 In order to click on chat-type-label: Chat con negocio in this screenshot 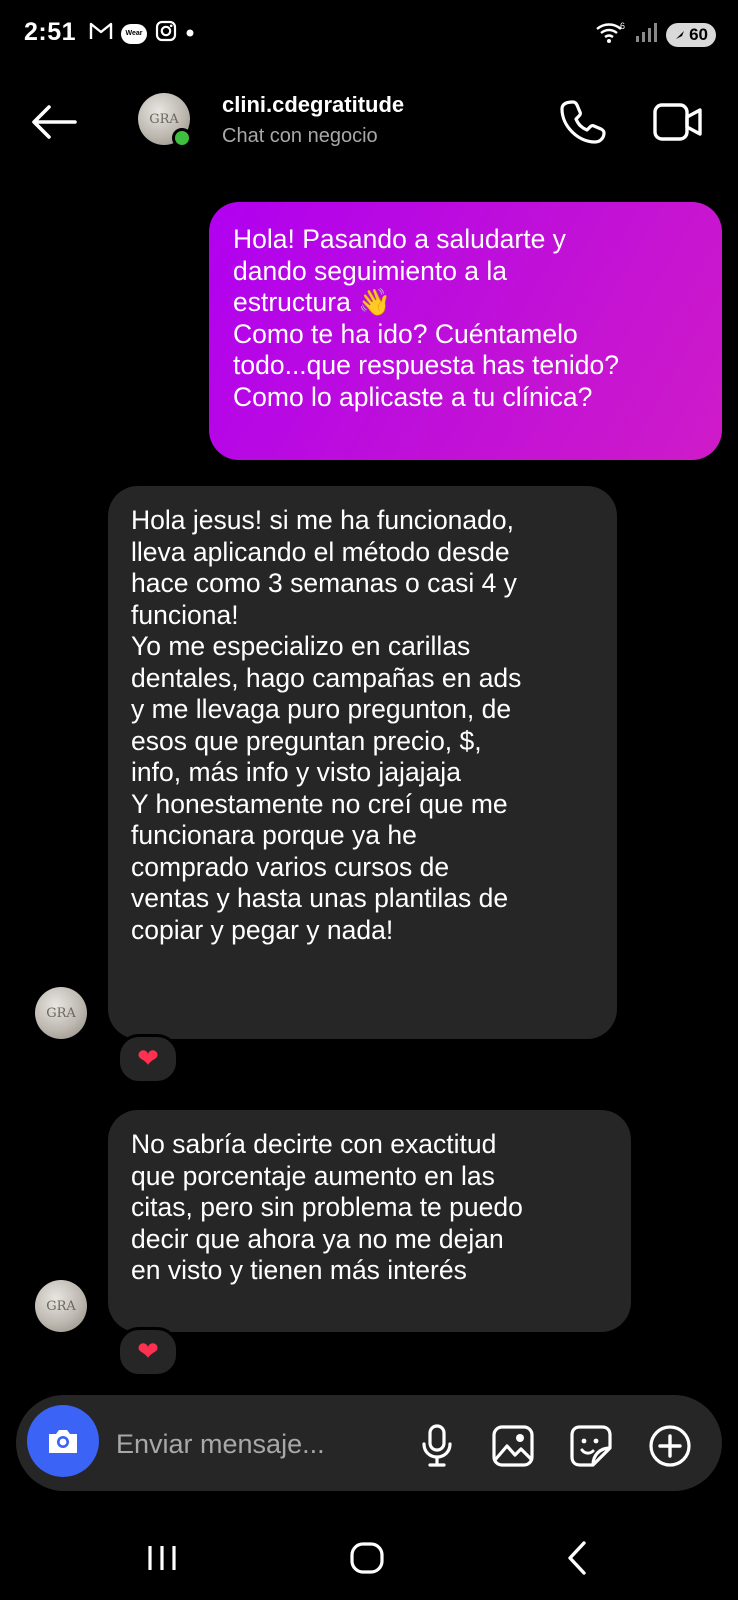, I will do `click(300, 136)`.